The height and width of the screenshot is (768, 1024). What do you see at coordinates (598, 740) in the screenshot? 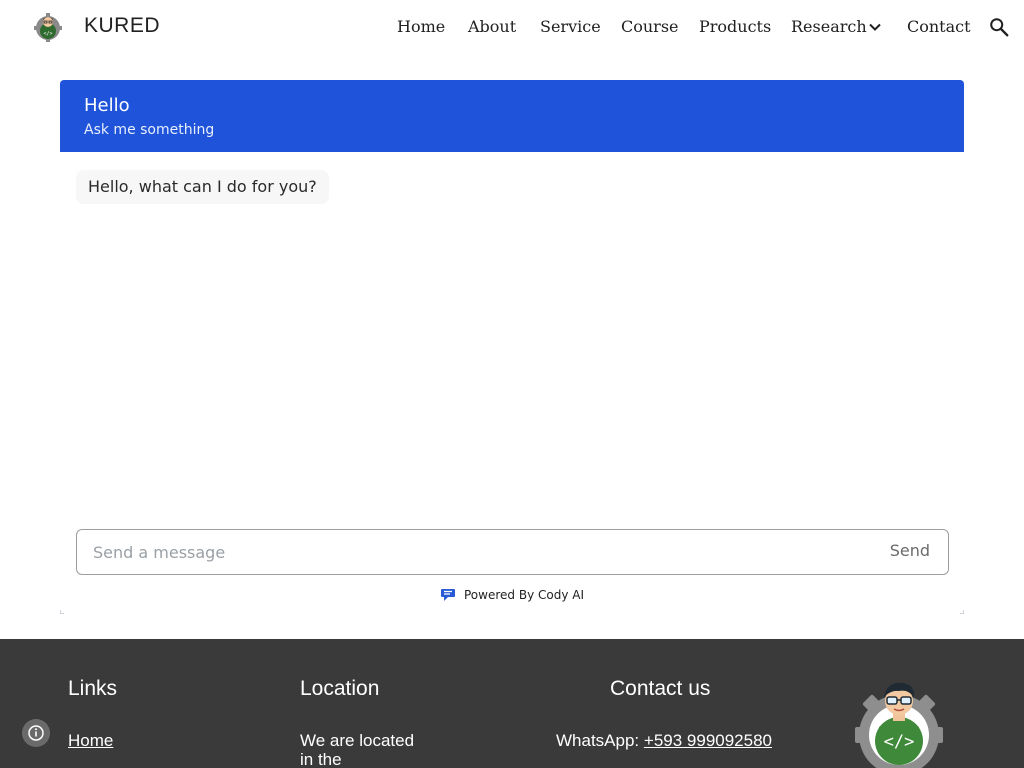
I see `whatsapp-label: WhatsApp:` at bounding box center [598, 740].